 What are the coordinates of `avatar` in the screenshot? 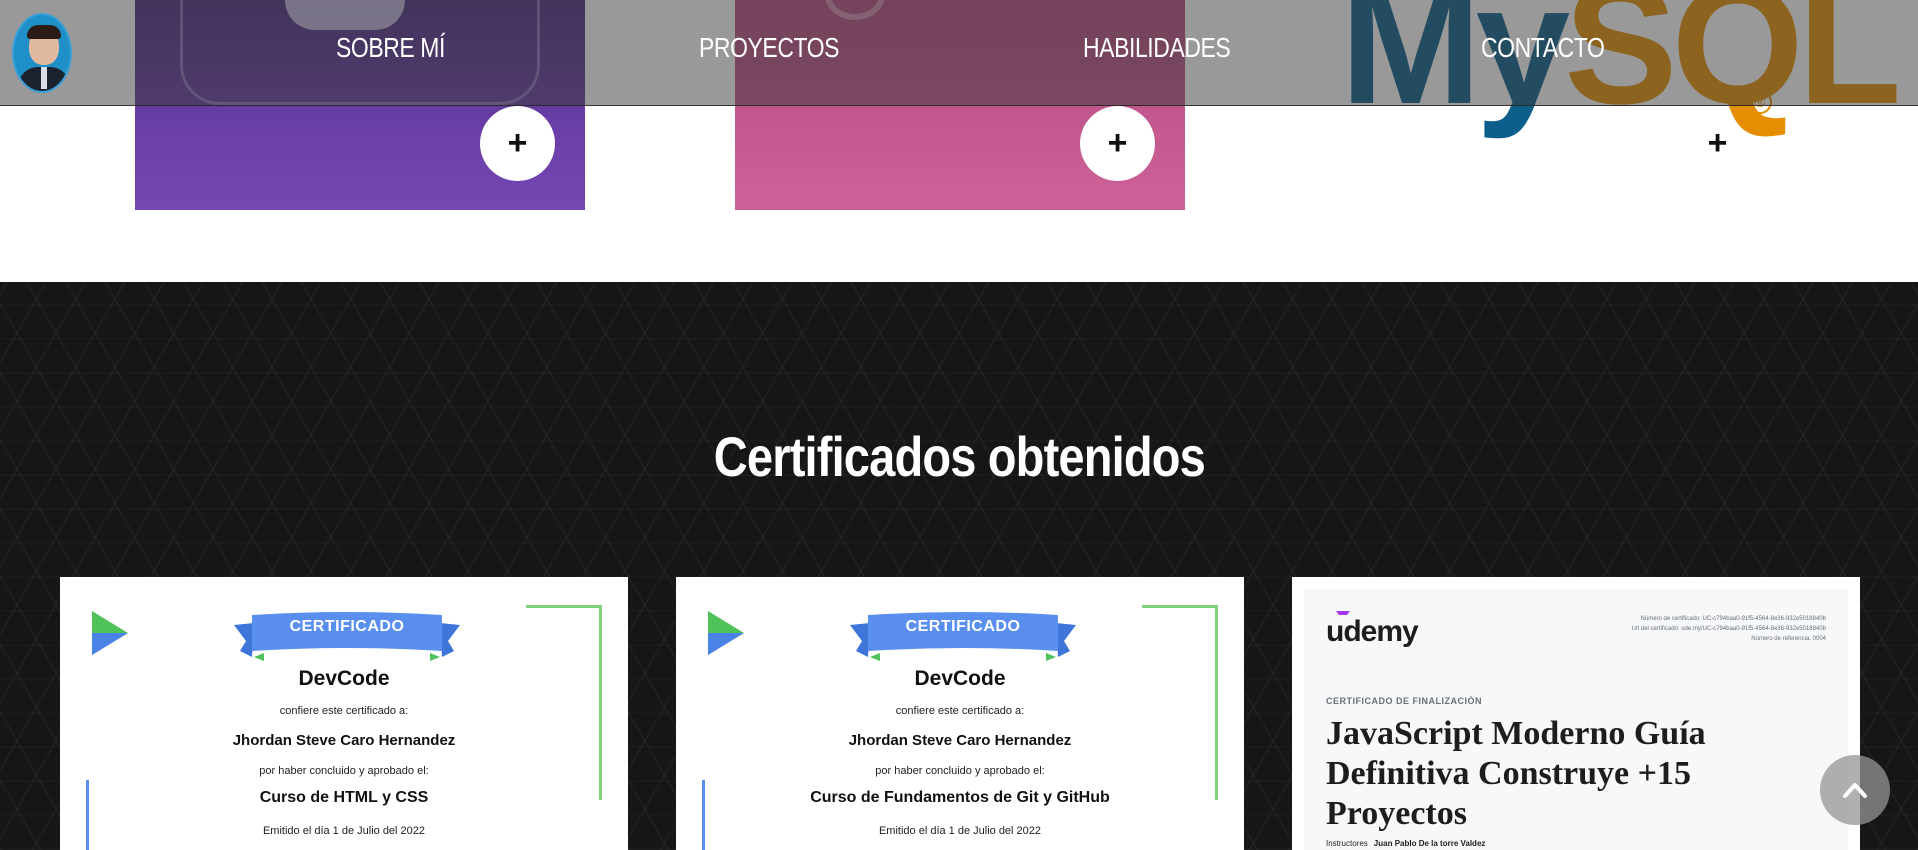 It's located at (42, 53).